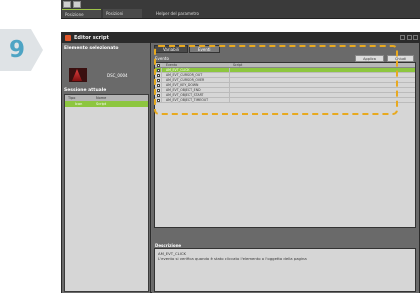 The image size is (420, 293). Describe the element at coordinates (122, 13) in the screenshot. I see `tab-posizioni: Posizioni` at that location.